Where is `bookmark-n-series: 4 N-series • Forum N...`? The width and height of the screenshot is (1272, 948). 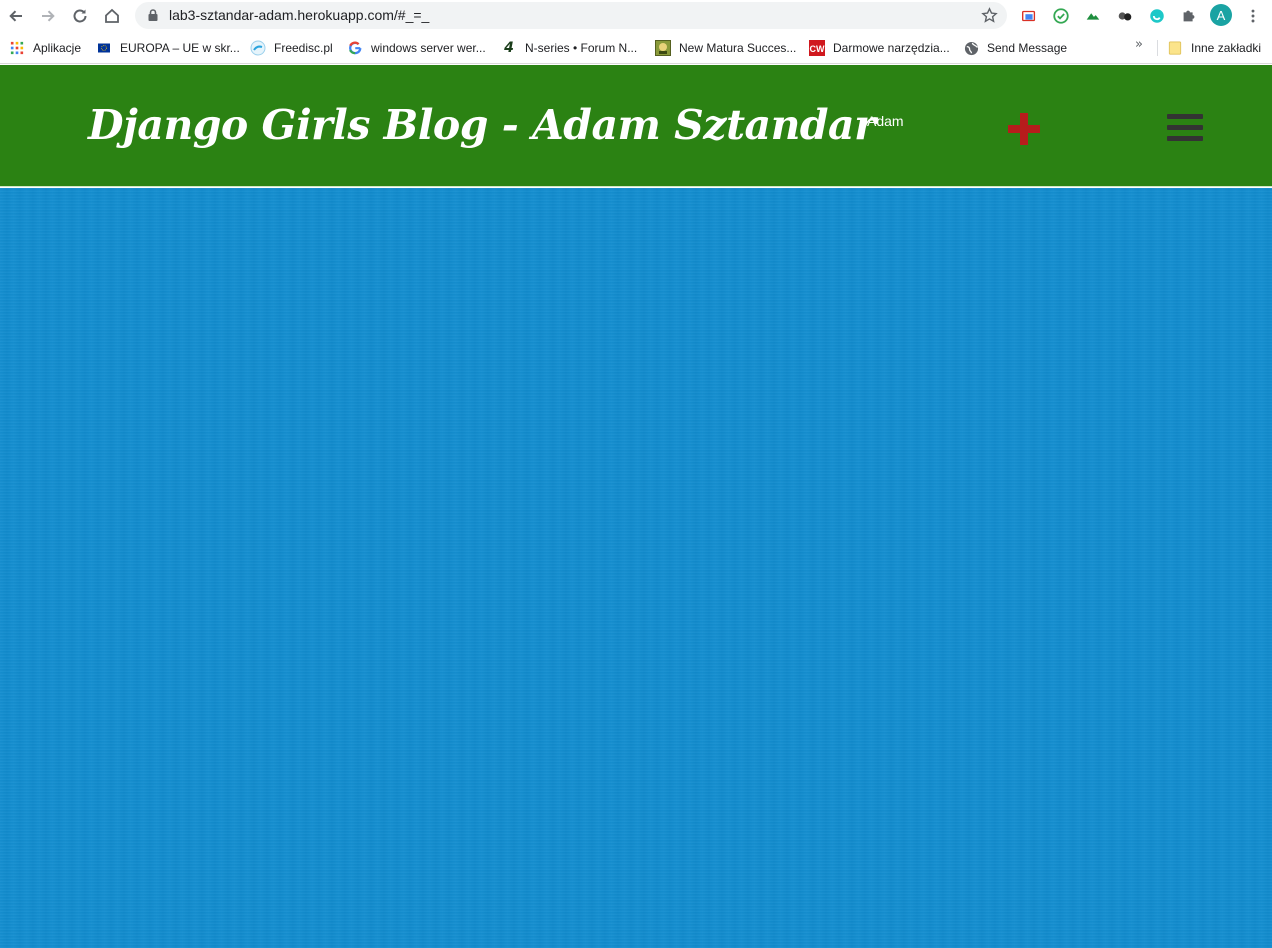 bookmark-n-series: 4 N-series • Forum N... is located at coordinates (569, 48).